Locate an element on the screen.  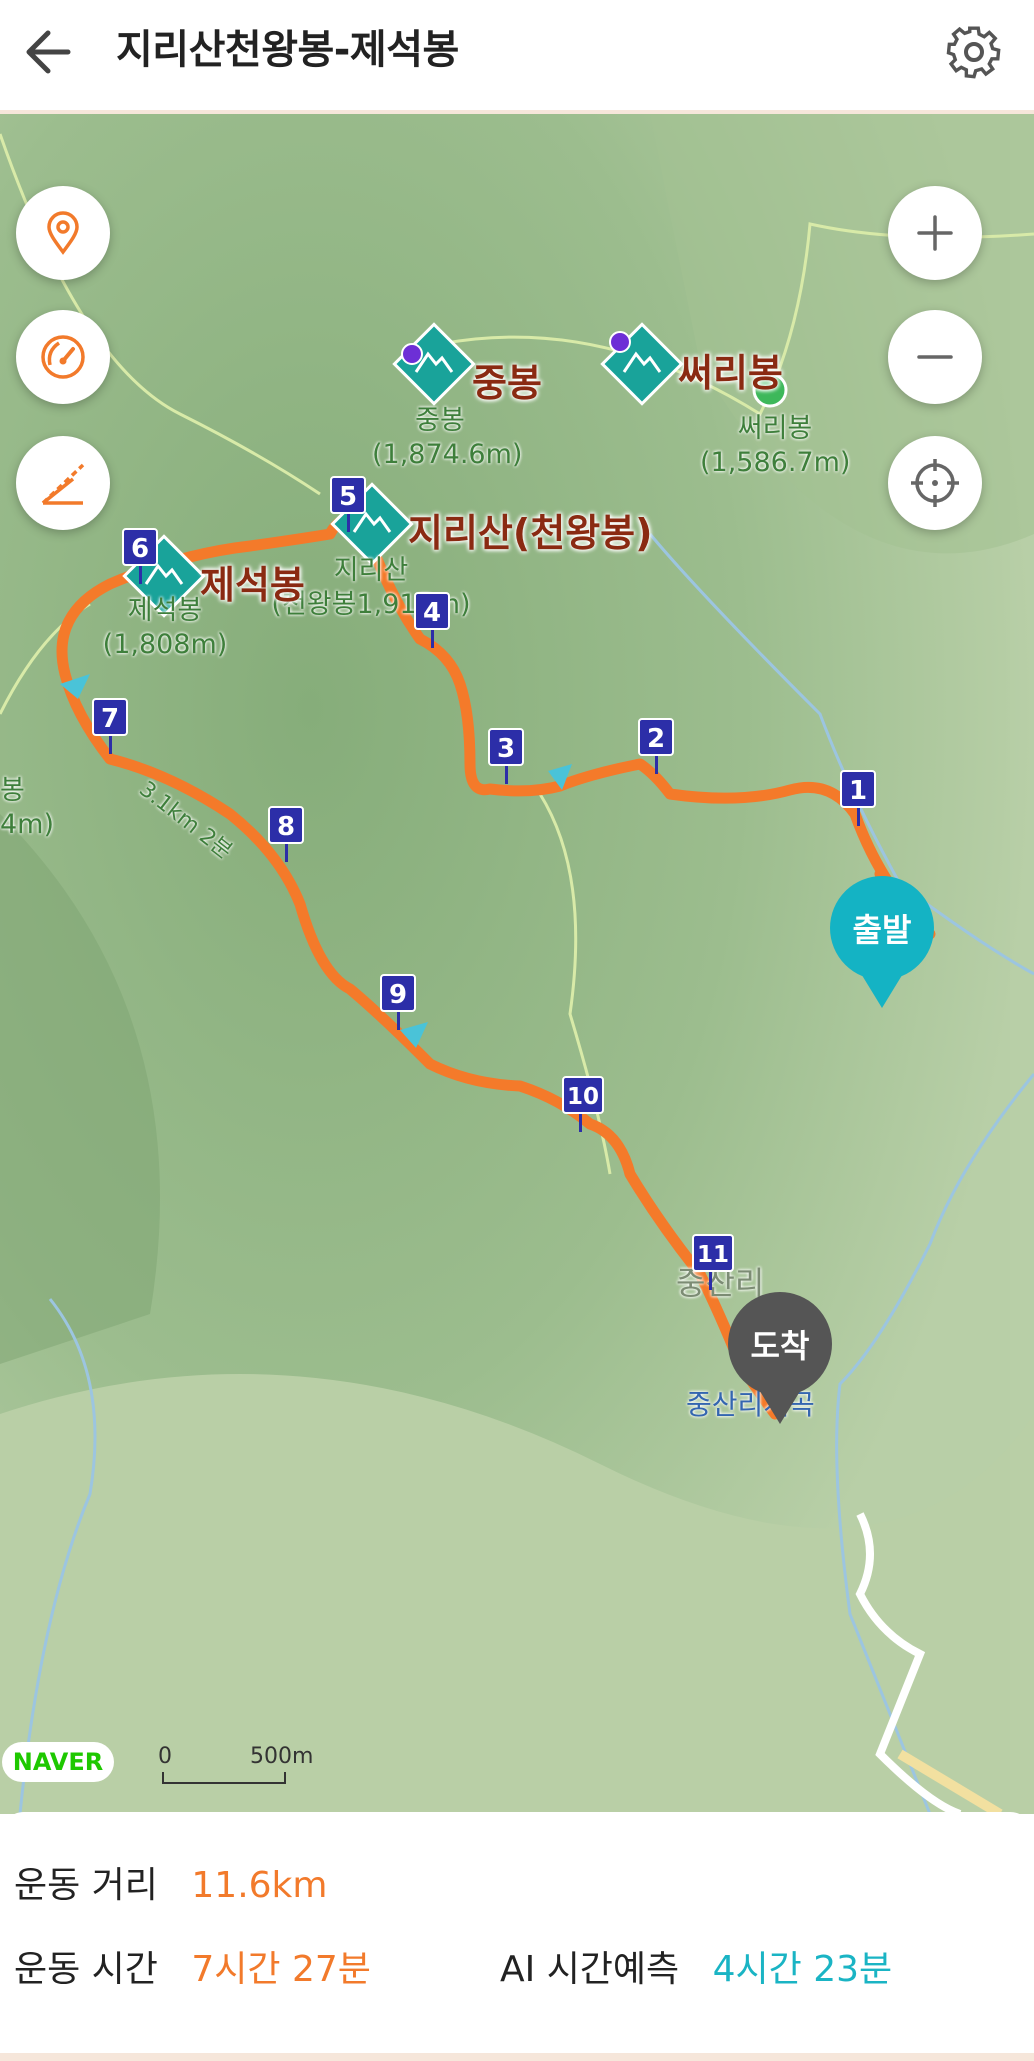
page-title: 지리산천왕봉-제석봉 is located at coordinates (287, 50).